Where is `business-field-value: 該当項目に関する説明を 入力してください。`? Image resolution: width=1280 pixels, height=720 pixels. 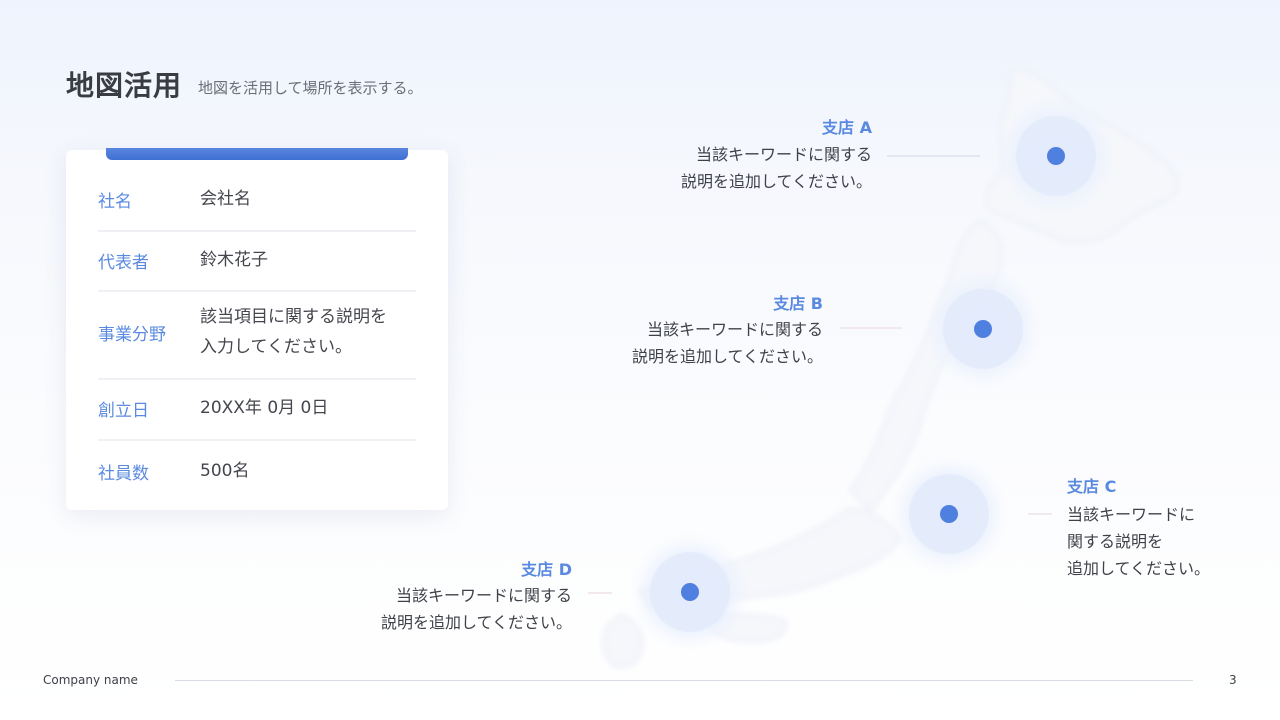 business-field-value: 該当項目に関する説明を 入力してください。 is located at coordinates (293, 332).